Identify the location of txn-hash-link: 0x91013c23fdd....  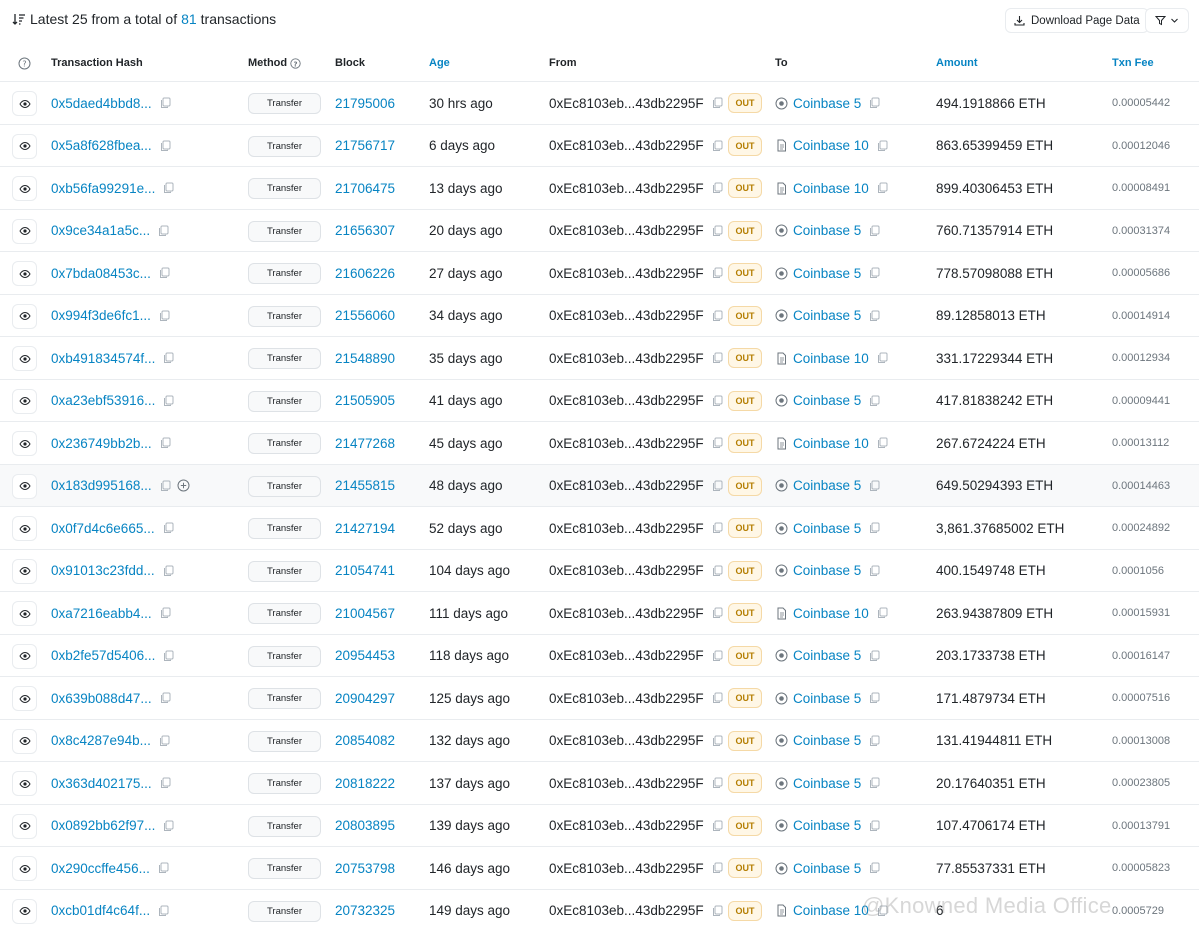
(103, 570).